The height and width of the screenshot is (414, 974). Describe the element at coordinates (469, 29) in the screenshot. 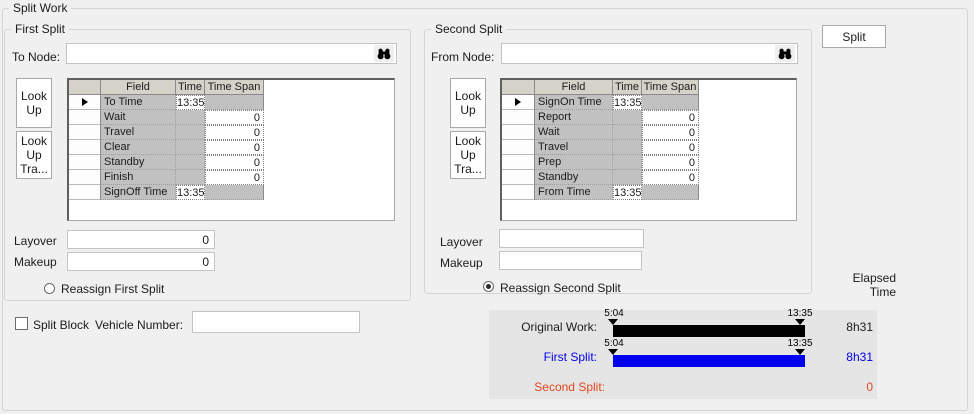

I see `second-split-title: Second Split` at that location.